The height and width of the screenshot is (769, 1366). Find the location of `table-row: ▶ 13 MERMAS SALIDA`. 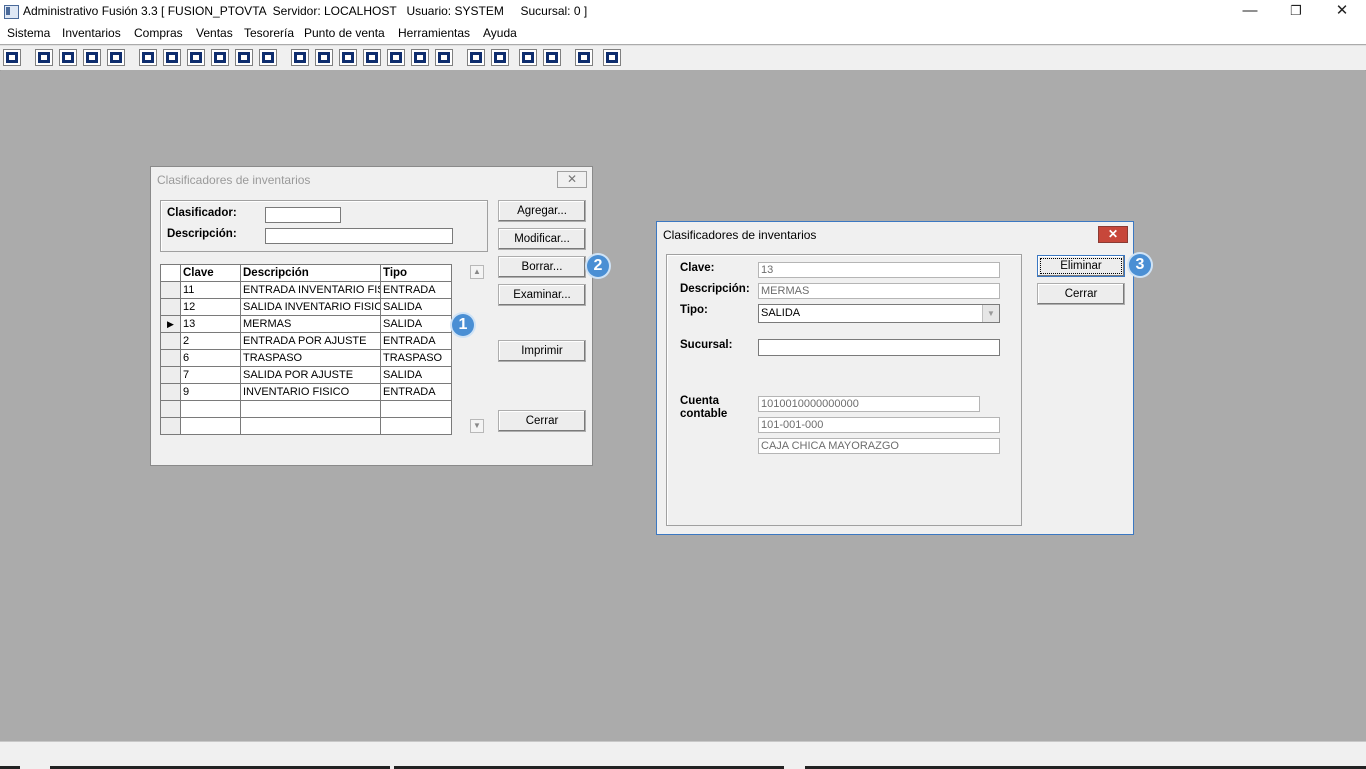

table-row: ▶ 13 MERMAS SALIDA is located at coordinates (306, 324).